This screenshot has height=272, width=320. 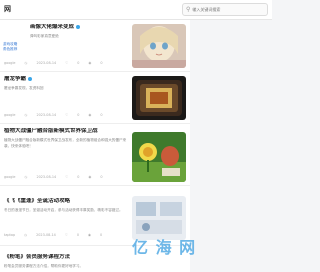 I want to click on article-meta: taptap ◷ 2023-08-14 ♡ 0 ◉ 0, so click(x=67, y=235).